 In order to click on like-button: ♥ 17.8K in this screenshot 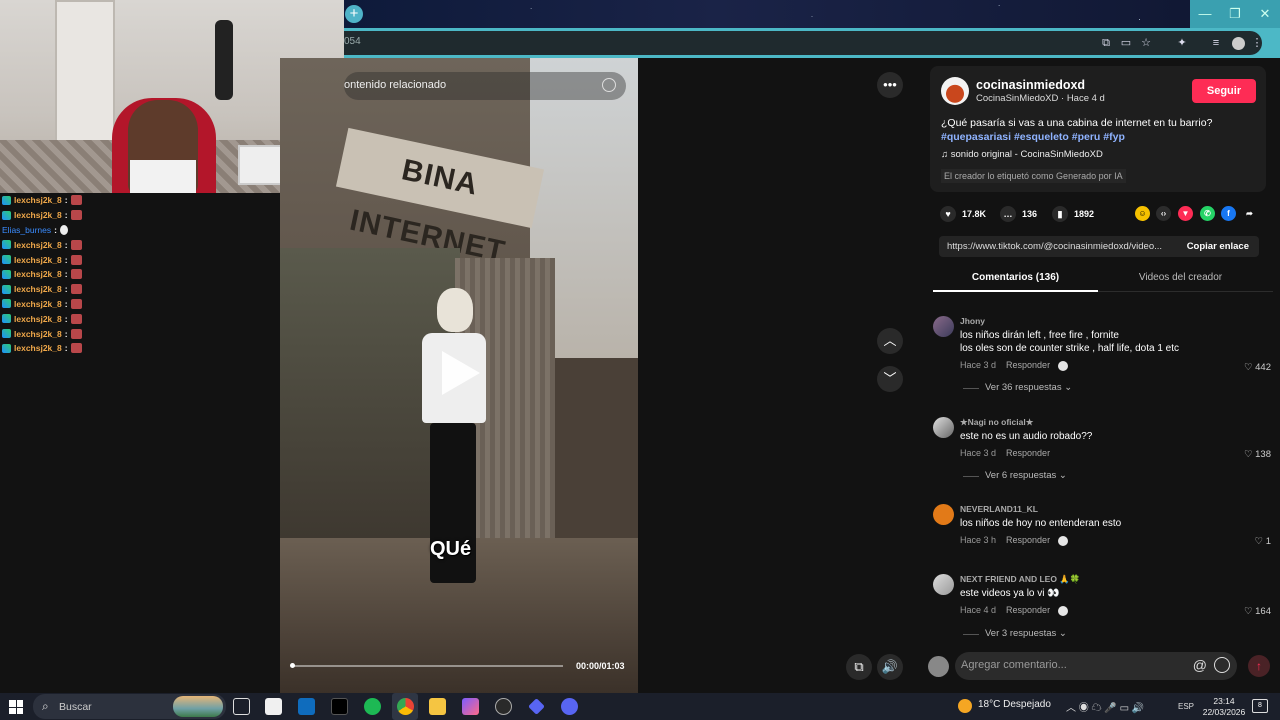, I will do `click(963, 214)`.